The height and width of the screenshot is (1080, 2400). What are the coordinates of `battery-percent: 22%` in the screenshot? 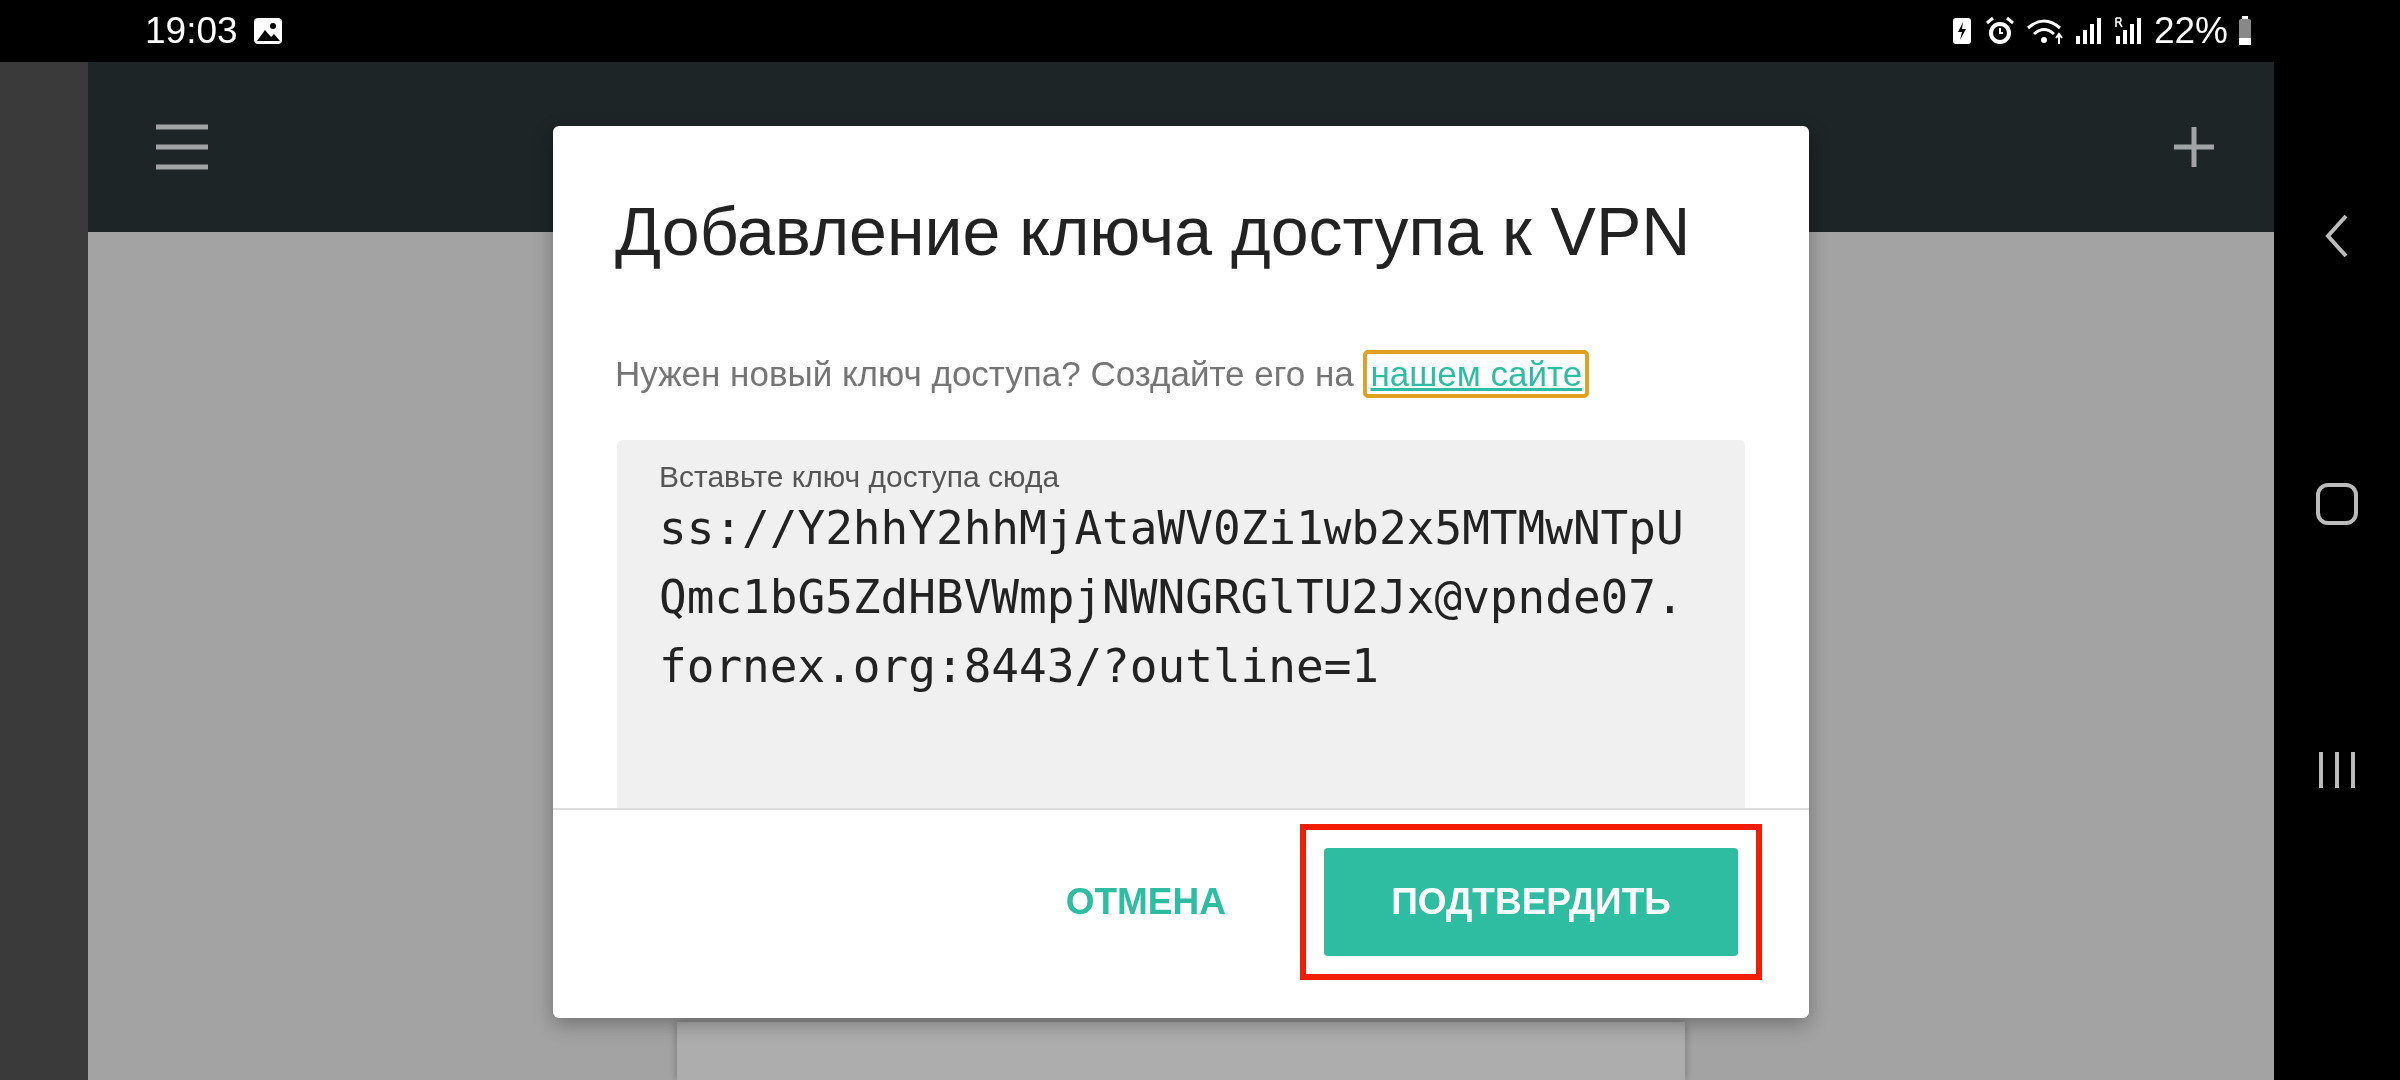 It's located at (2190, 31).